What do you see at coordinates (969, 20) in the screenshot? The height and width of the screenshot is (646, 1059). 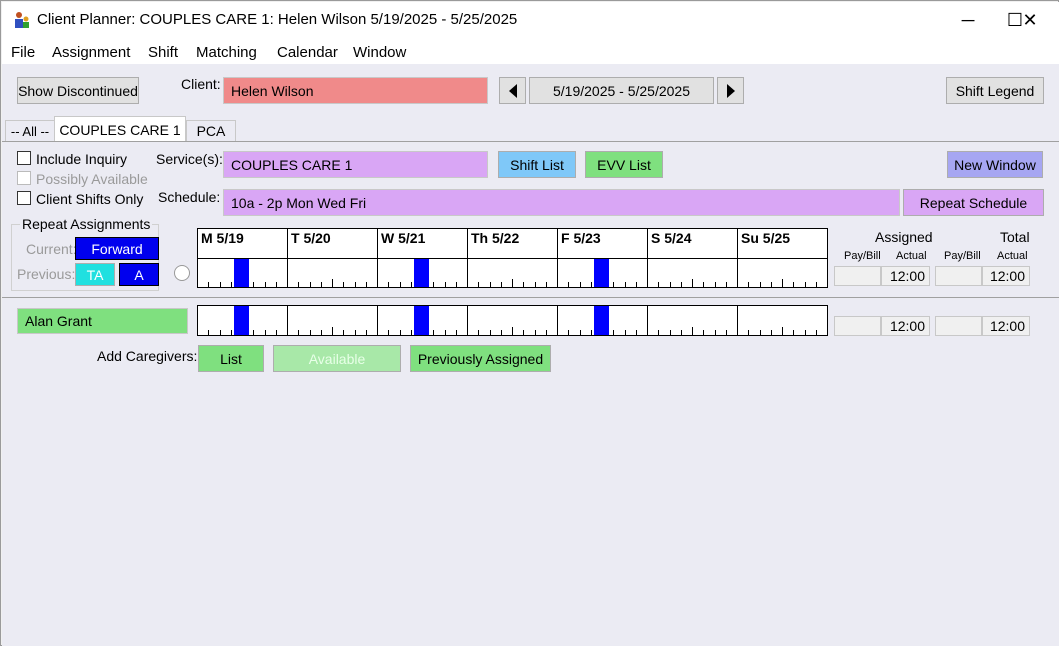 I see `minimize-button-overlay` at bounding box center [969, 20].